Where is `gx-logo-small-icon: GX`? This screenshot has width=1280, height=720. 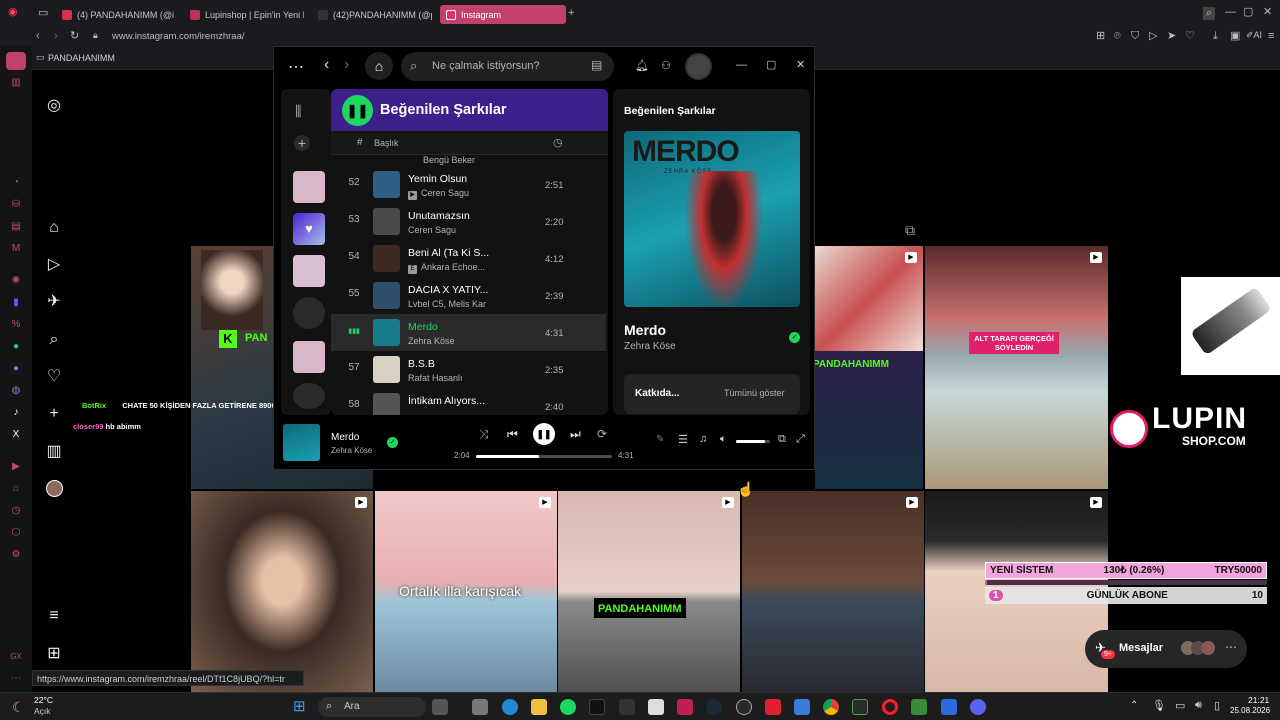
gx-logo-small-icon: GX is located at coordinates (16, 657).